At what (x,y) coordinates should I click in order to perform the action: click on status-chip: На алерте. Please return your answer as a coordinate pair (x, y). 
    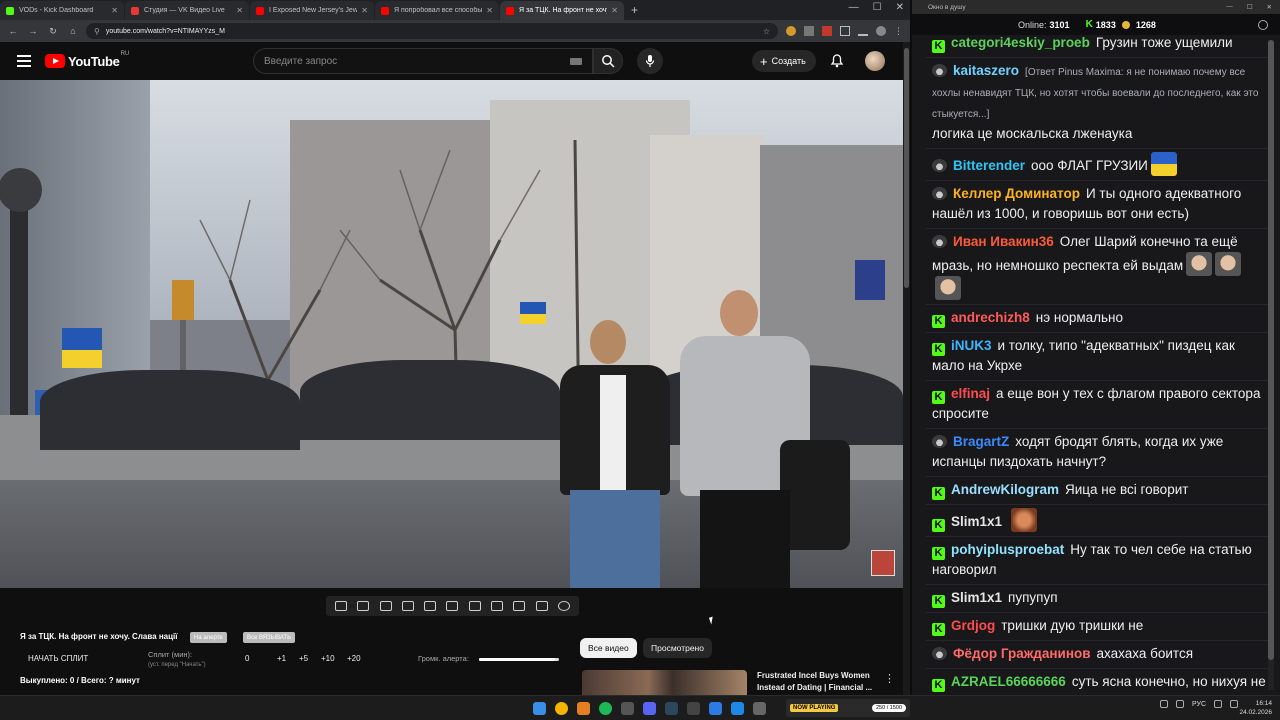
    Looking at the image, I should click on (208, 637).